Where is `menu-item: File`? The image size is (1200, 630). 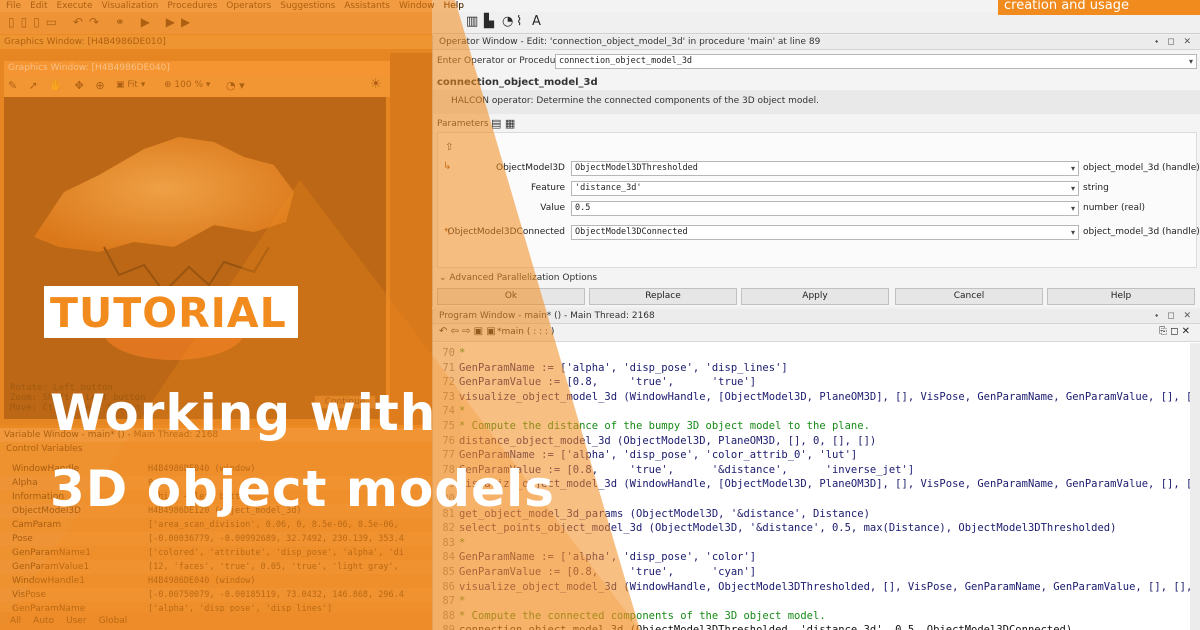 menu-item: File is located at coordinates (13, 6).